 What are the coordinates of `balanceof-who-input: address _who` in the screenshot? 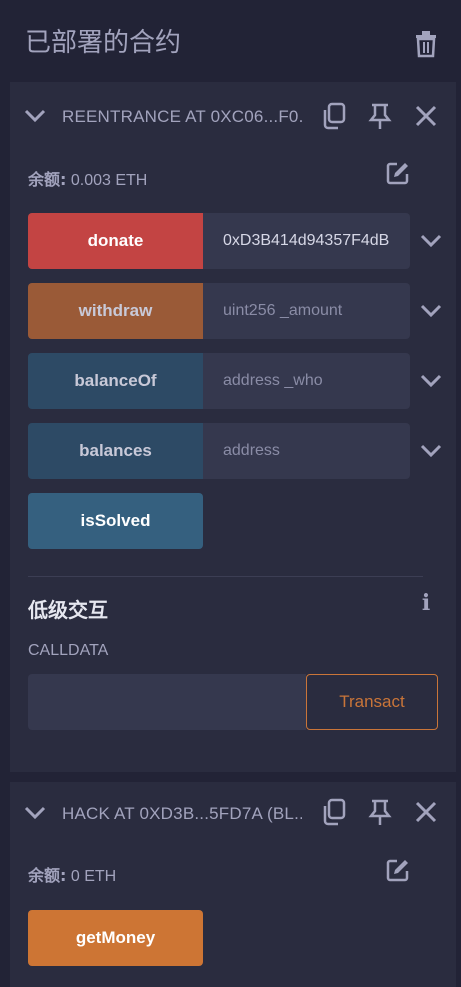 It's located at (306, 381).